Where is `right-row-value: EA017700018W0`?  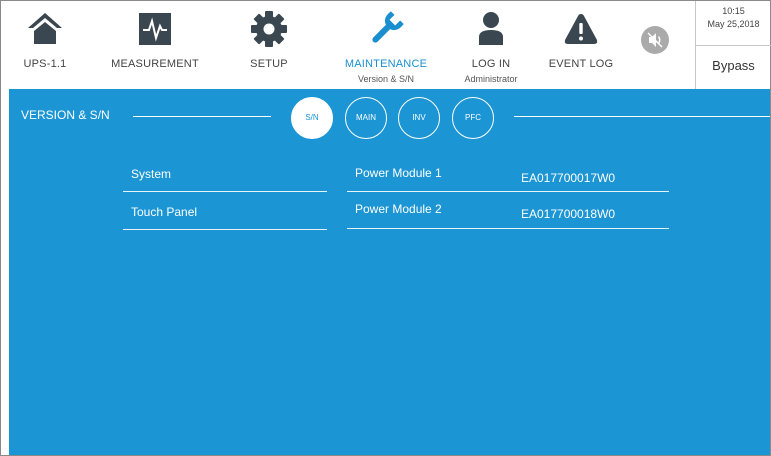
right-row-value: EA017700018W0 is located at coordinates (568, 214).